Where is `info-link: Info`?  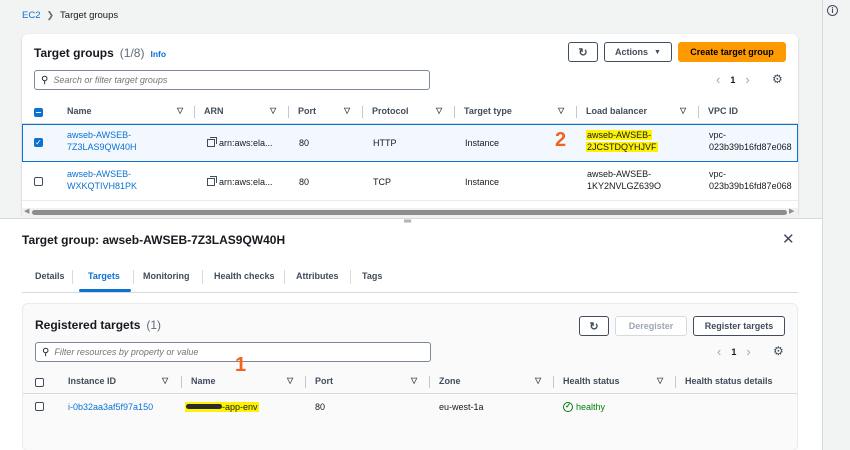
info-link: Info is located at coordinates (158, 54).